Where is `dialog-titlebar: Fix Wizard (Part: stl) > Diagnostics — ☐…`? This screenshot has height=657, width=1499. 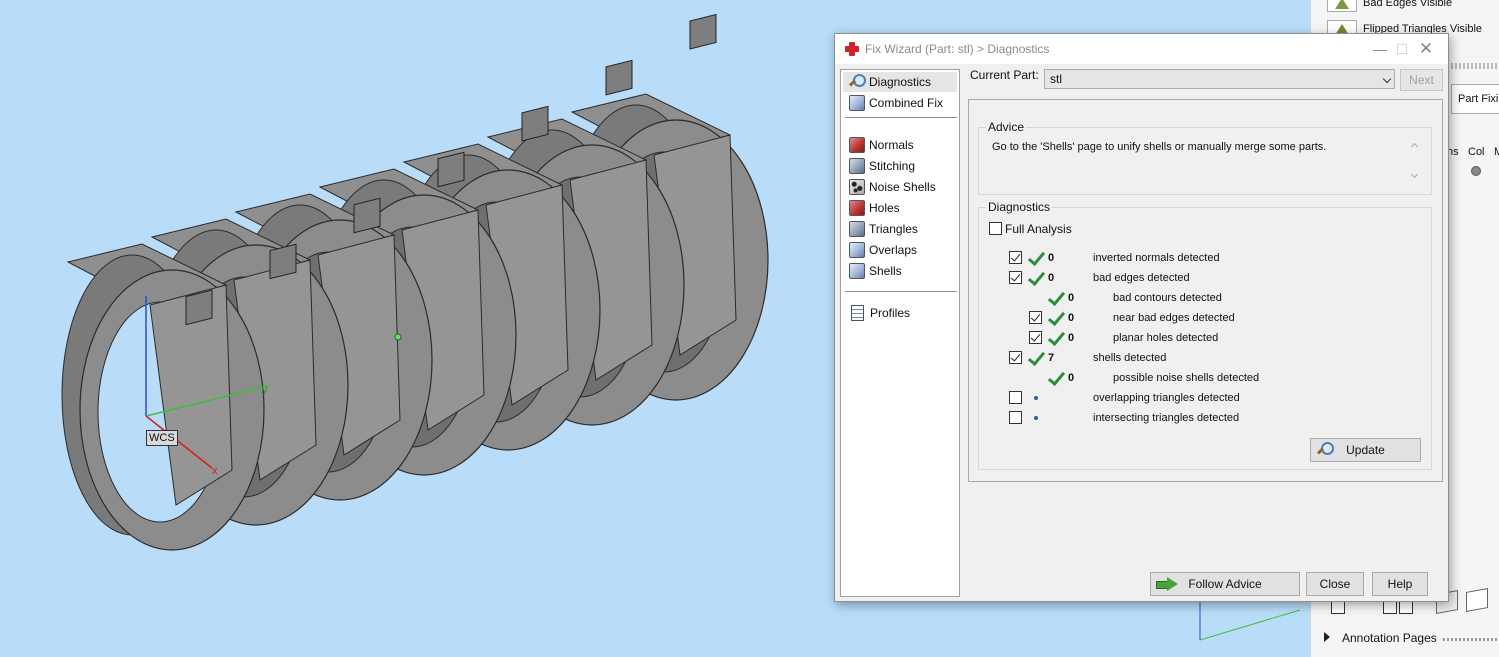
dialog-titlebar: Fix Wizard (Part: stl) > Diagnostics — ☐… is located at coordinates (1141, 49).